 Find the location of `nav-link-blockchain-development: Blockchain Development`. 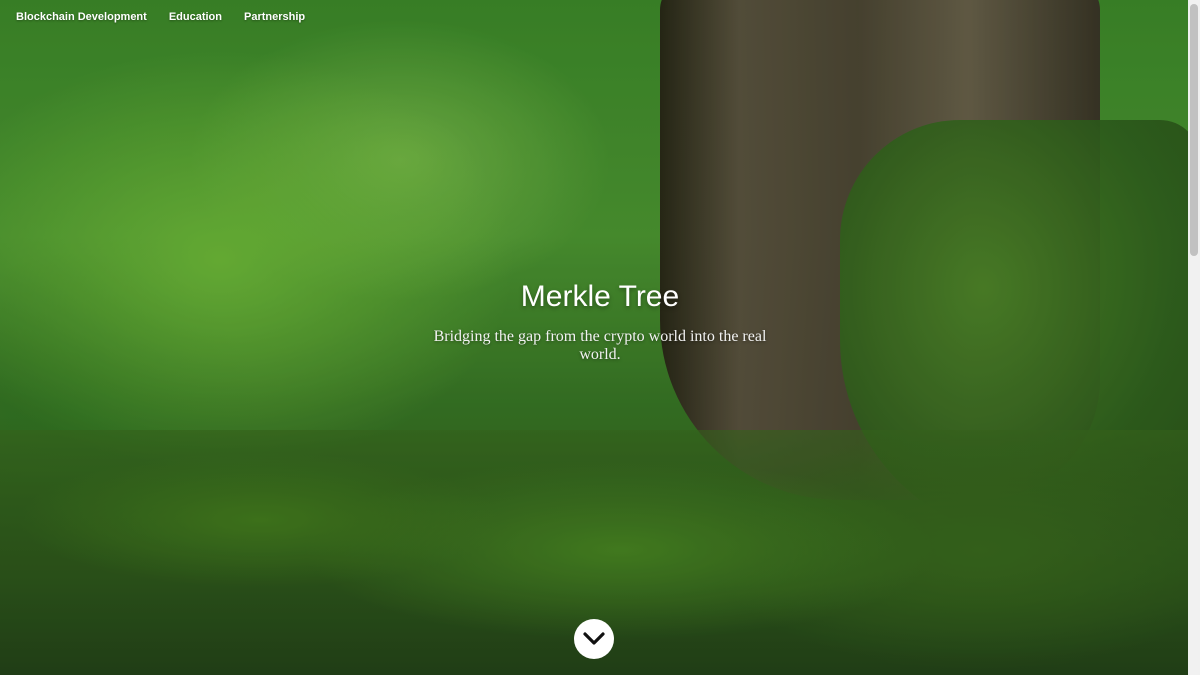

nav-link-blockchain-development: Blockchain Development is located at coordinates (81, 17).